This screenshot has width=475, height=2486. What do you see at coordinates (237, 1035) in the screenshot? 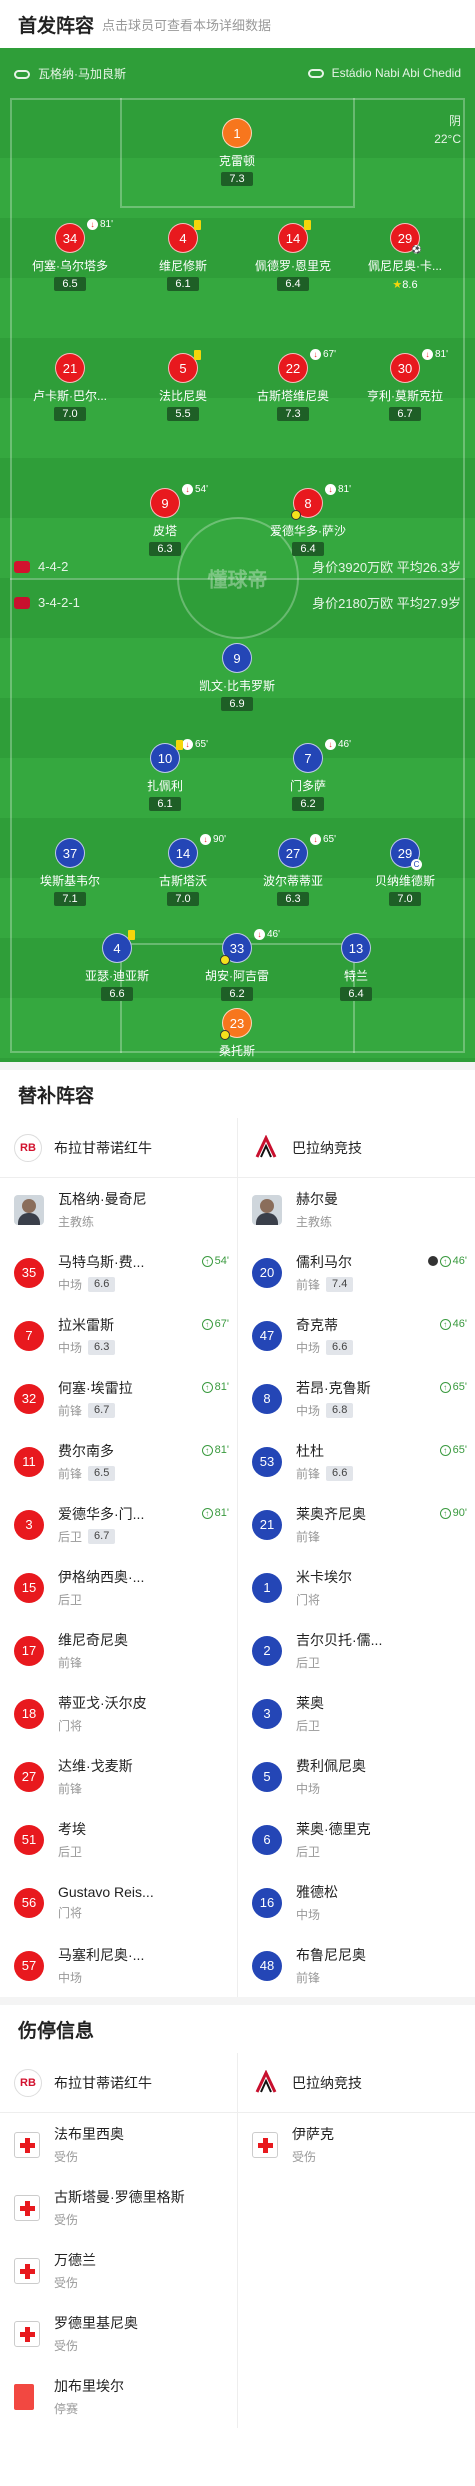
I see `player-marker: 23桑托斯6.5` at bounding box center [237, 1035].